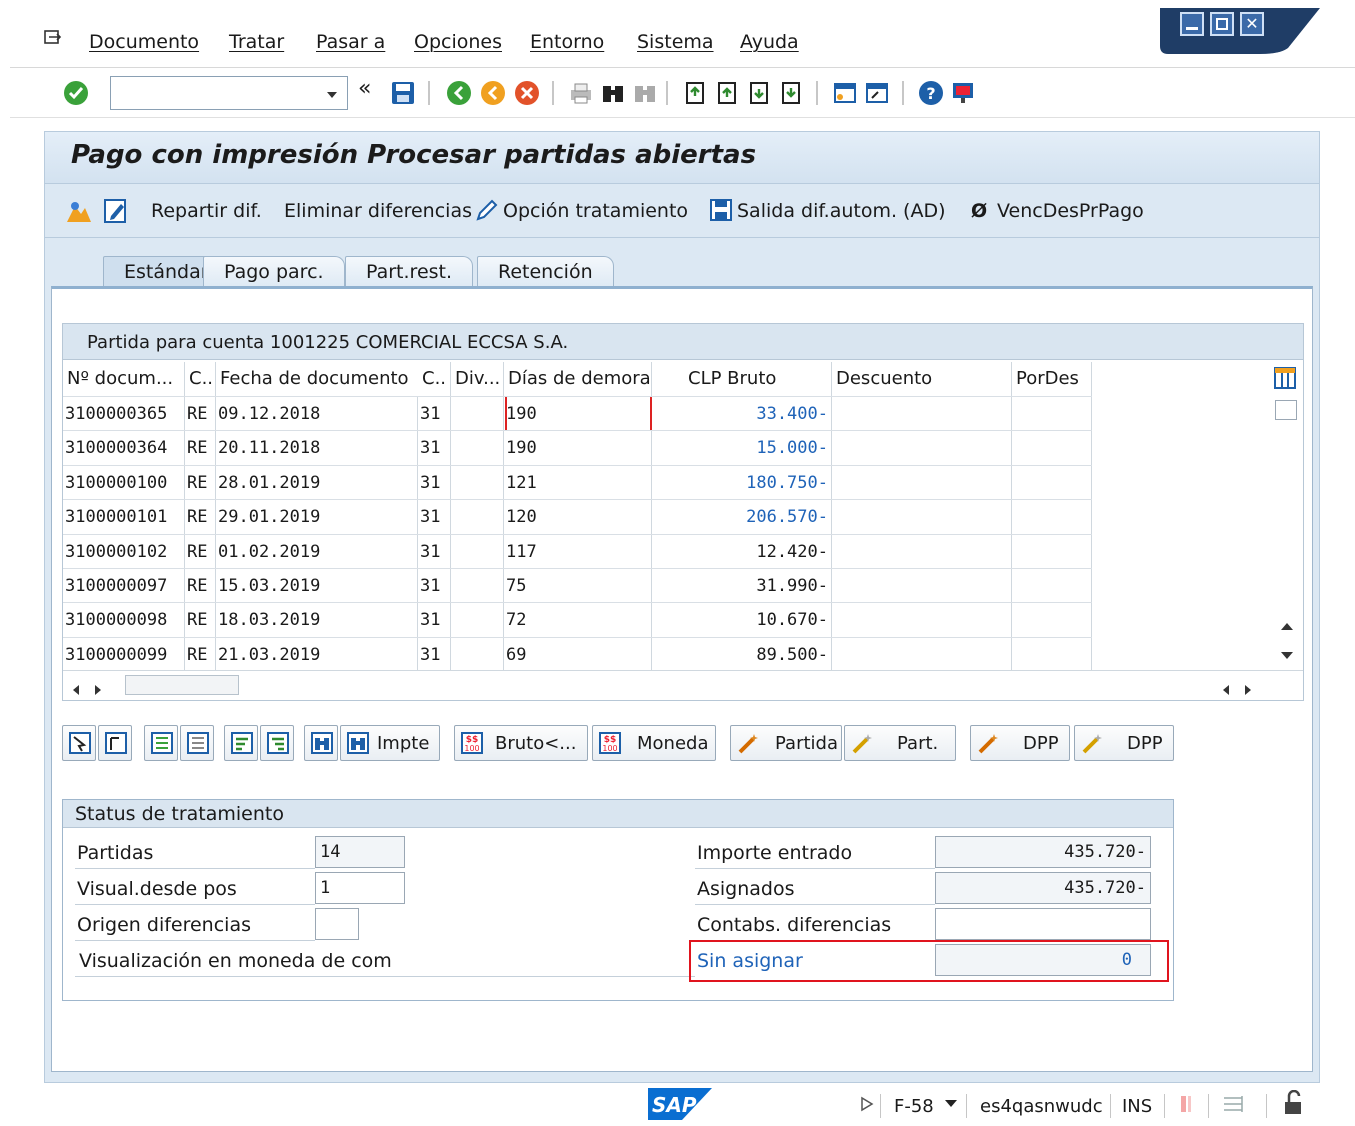 This screenshot has height=1126, width=1355. Describe the element at coordinates (200, 379) in the screenshot. I see `column-header-clase: C..` at that location.